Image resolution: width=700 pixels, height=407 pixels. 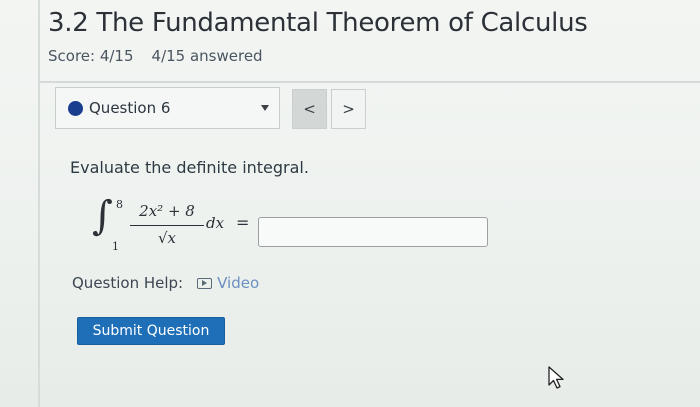 What do you see at coordinates (130, 108) in the screenshot?
I see `question-selector-label: Question 6` at bounding box center [130, 108].